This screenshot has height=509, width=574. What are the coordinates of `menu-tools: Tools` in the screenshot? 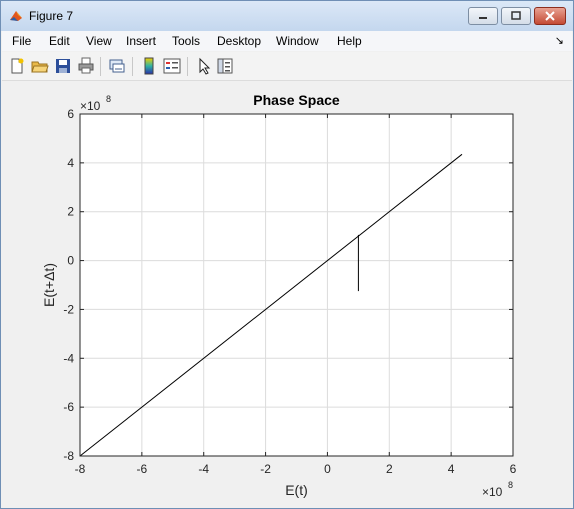 It's located at (186, 41).